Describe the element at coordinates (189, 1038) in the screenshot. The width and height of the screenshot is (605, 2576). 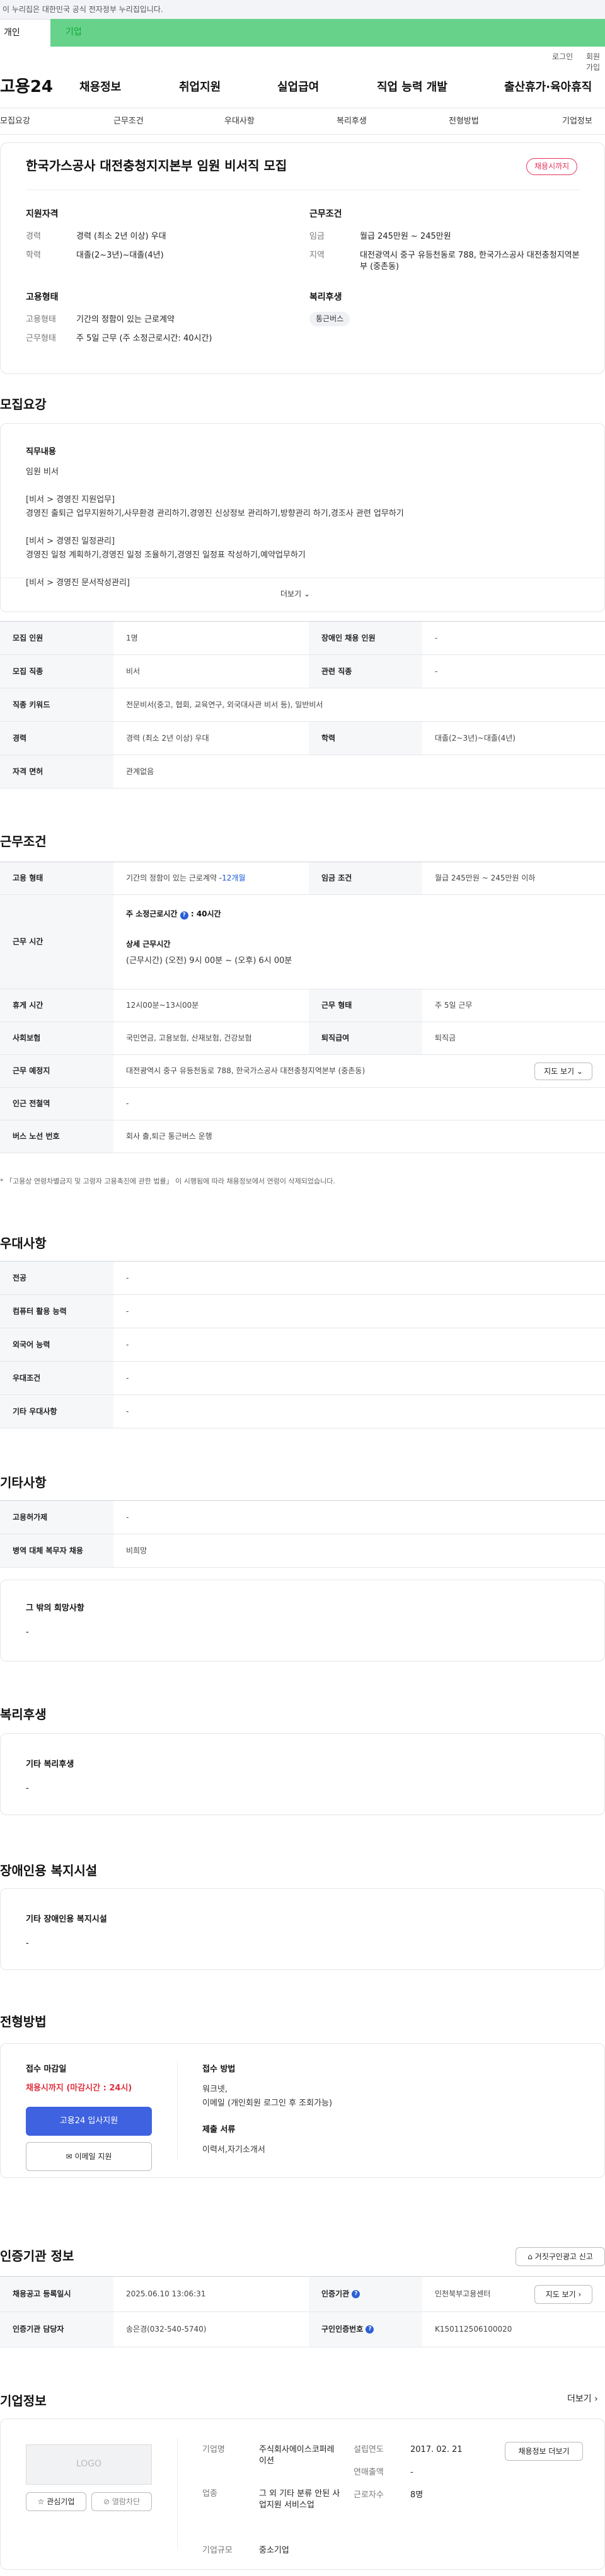
I see `table-value: 국민연금, 고용보험, 산재보험, 건강보험` at that location.